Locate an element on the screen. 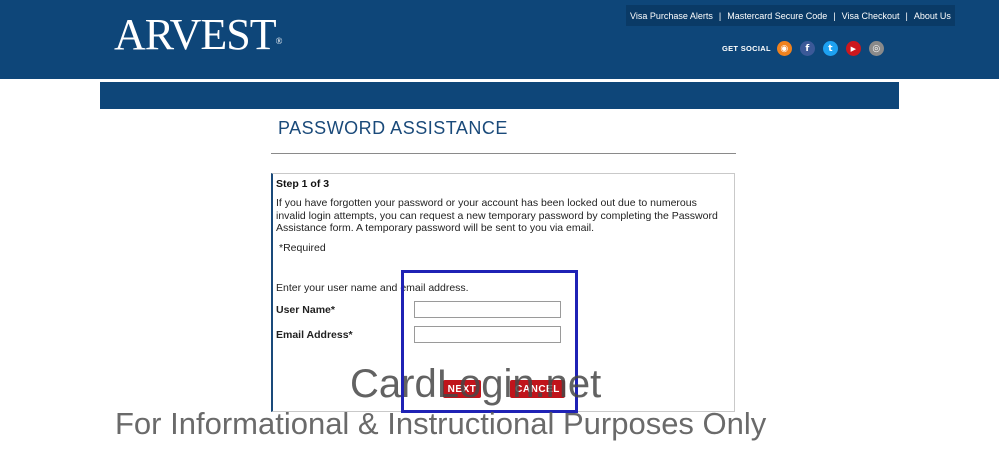 This screenshot has width=999, height=456. rss-icon: ◉ is located at coordinates (784, 48).